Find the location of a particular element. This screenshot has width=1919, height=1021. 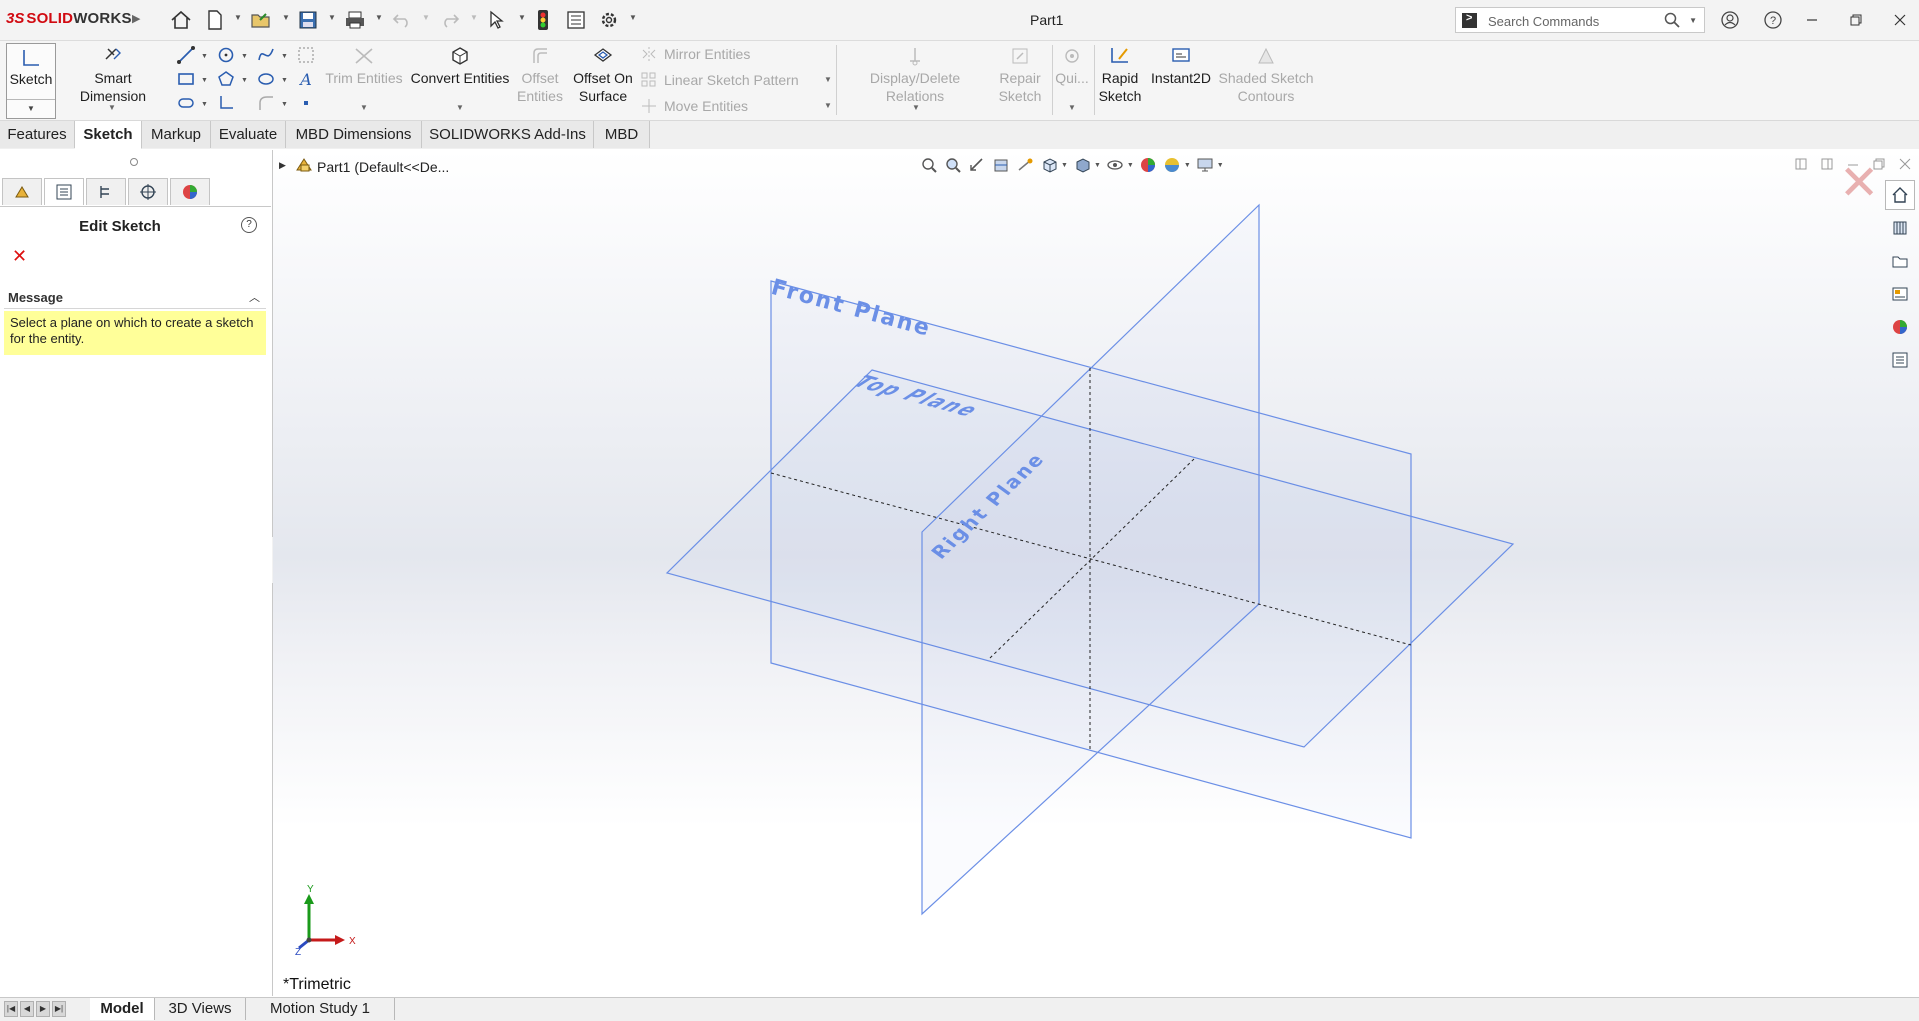

slot-caret-icon: ▼ is located at coordinates (204, 104).